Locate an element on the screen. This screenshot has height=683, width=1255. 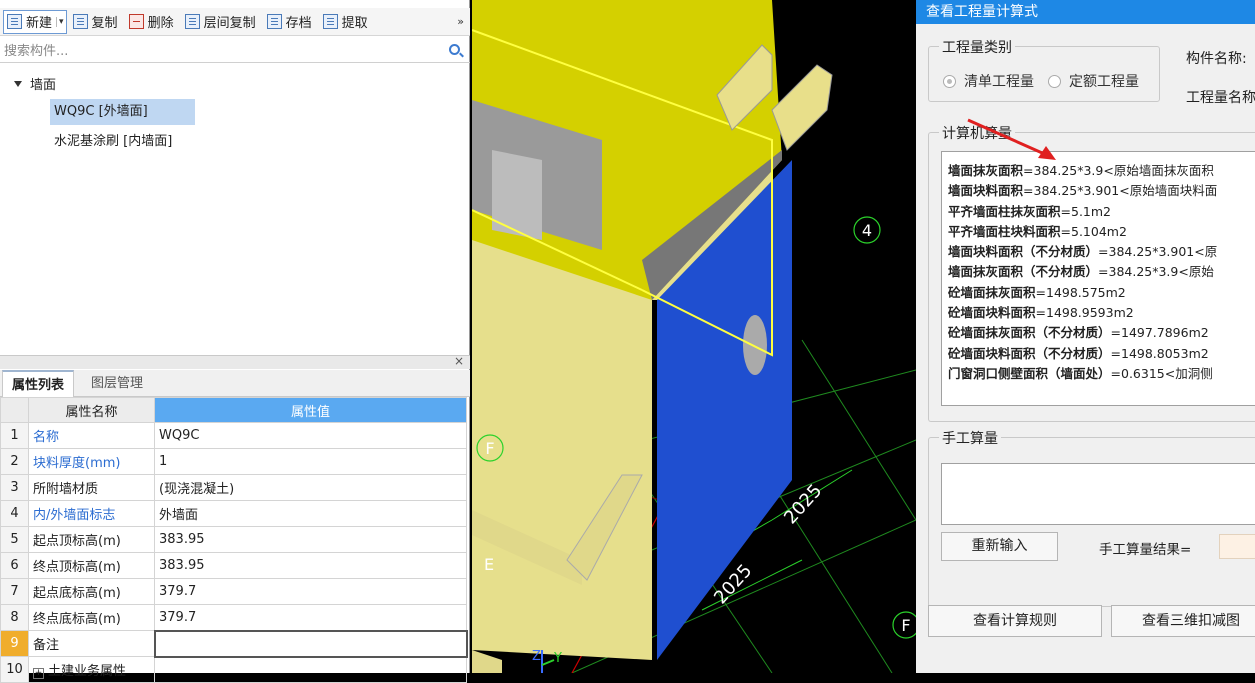
delete-button: 删除 is located at coordinates (152, 22).